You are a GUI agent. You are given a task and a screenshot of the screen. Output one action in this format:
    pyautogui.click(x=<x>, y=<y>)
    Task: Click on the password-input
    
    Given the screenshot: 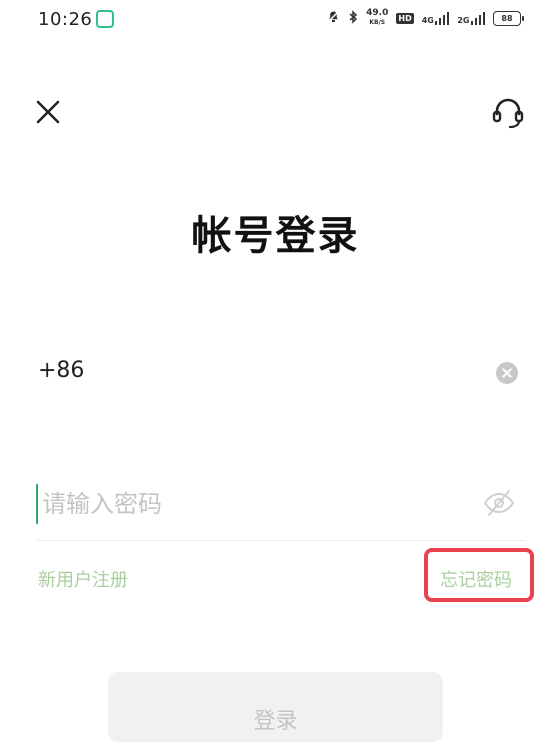 What is the action you would take?
    pyautogui.click(x=249, y=504)
    